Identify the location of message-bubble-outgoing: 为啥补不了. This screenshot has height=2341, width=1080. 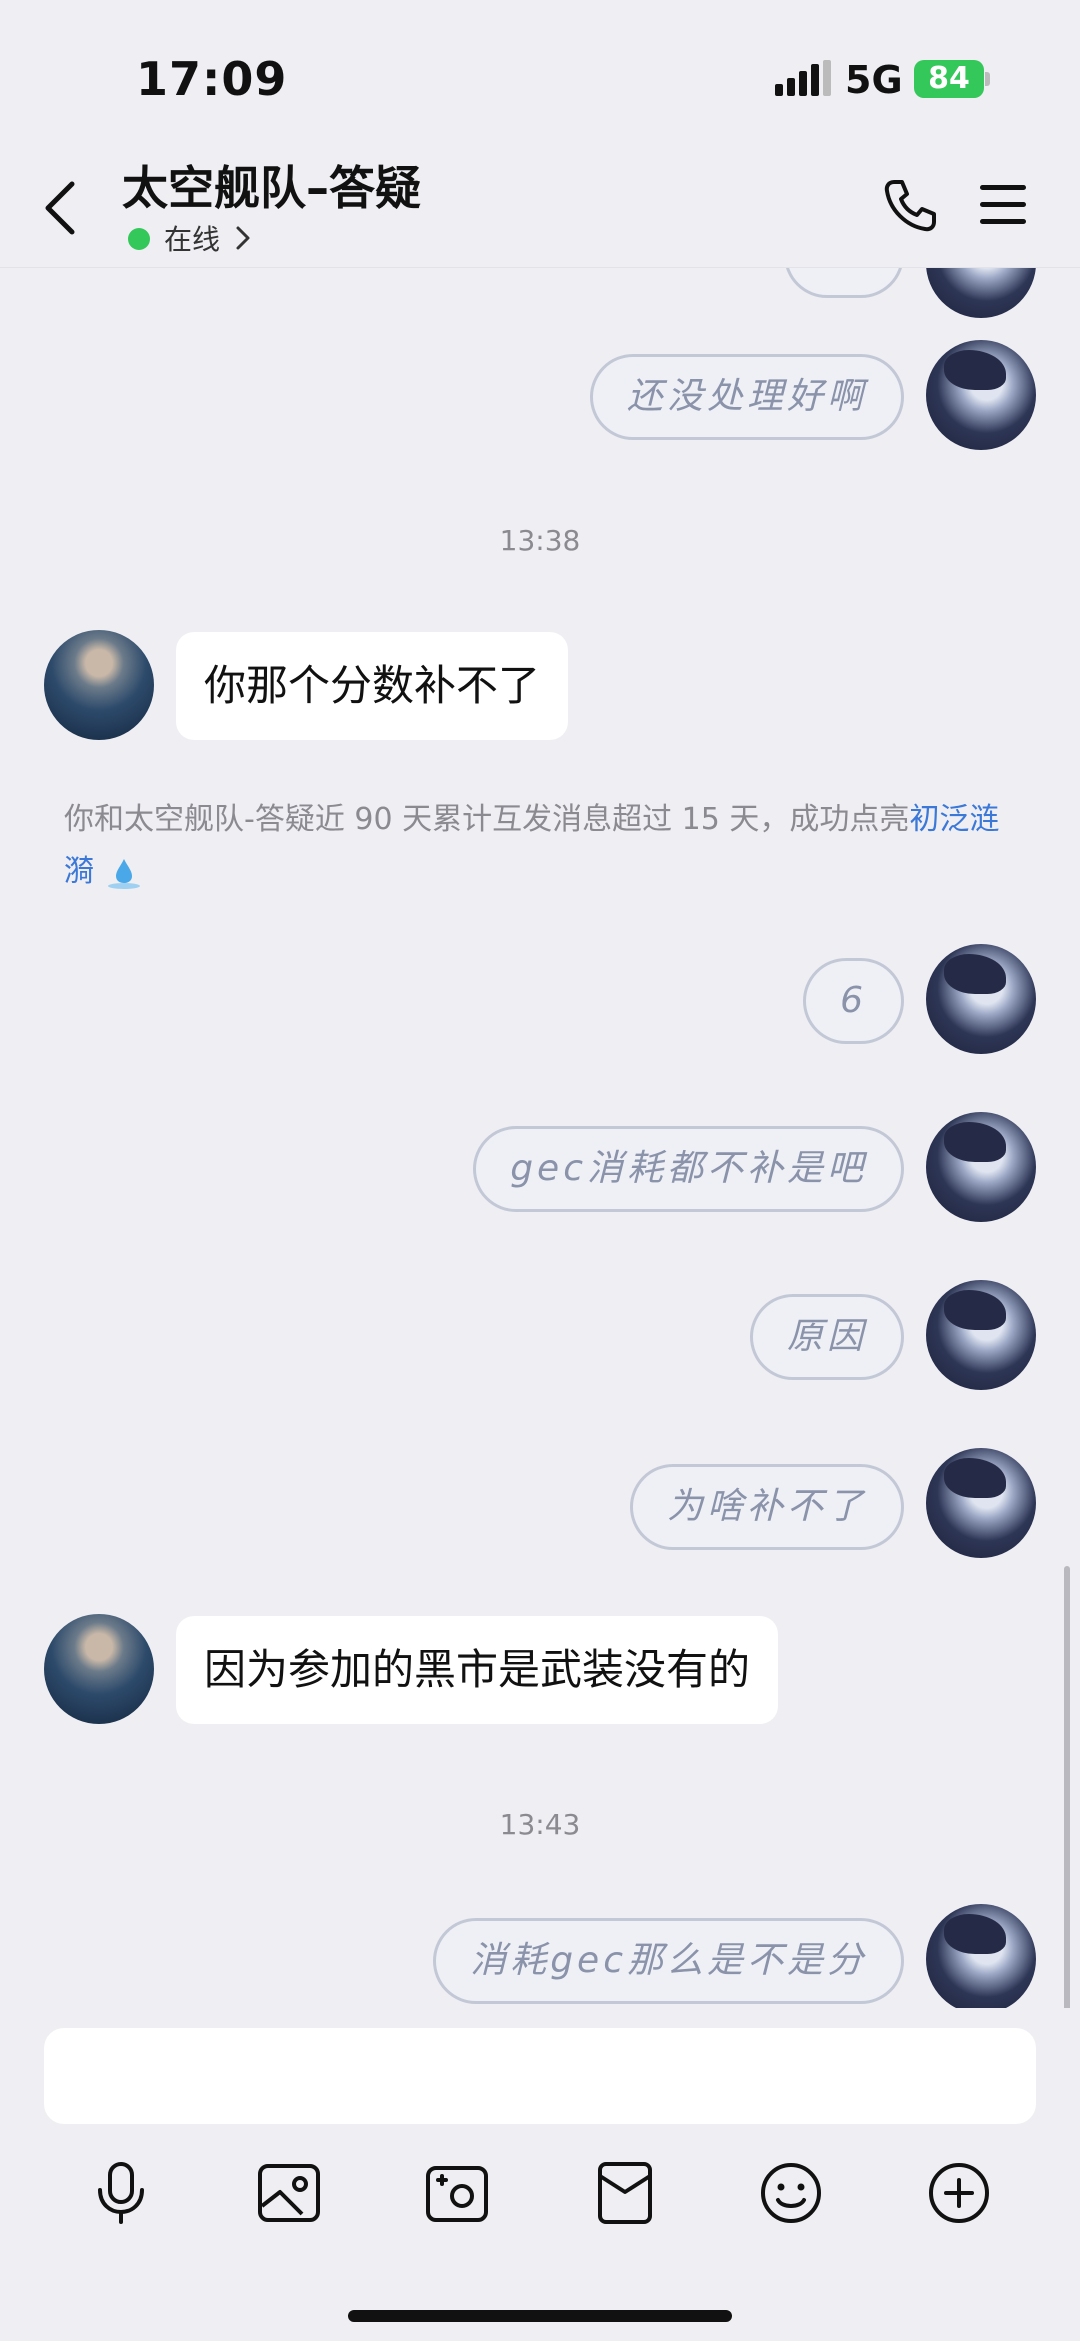
(766, 1507).